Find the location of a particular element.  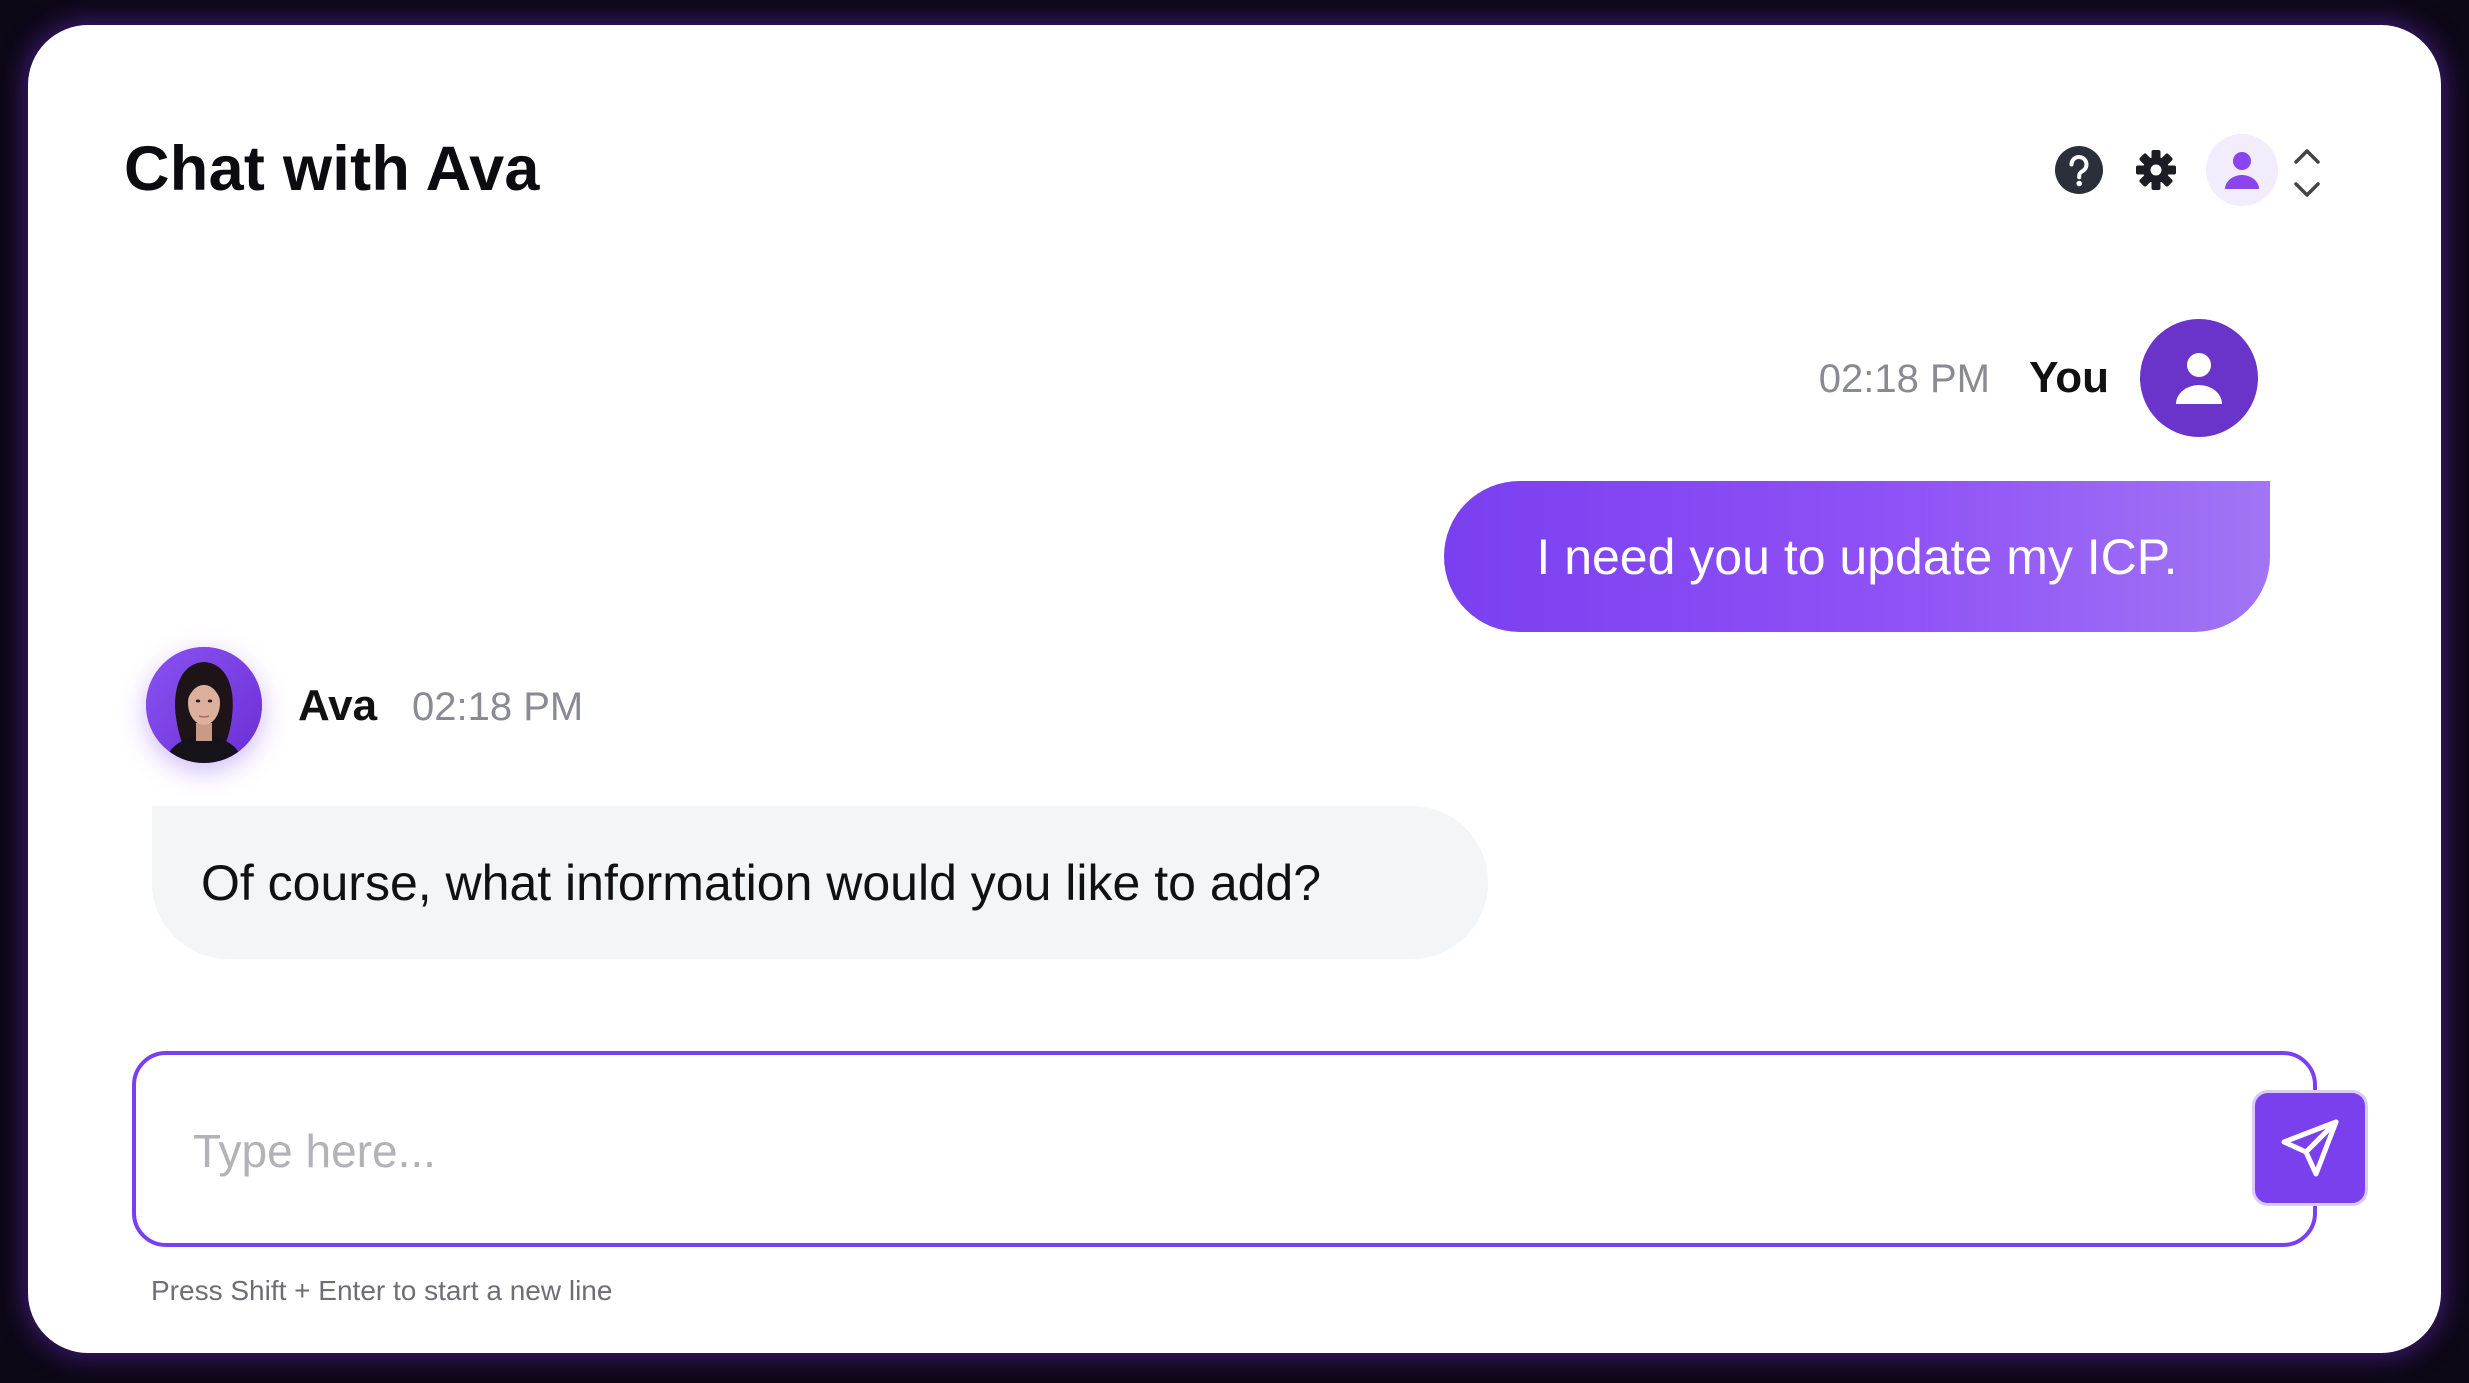

page-title: Chat with Ava is located at coordinates (332, 169).